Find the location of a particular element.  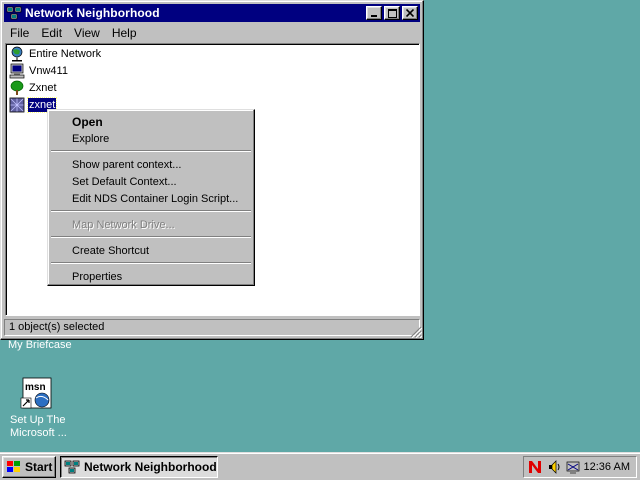

minimize-icon is located at coordinates (374, 16).